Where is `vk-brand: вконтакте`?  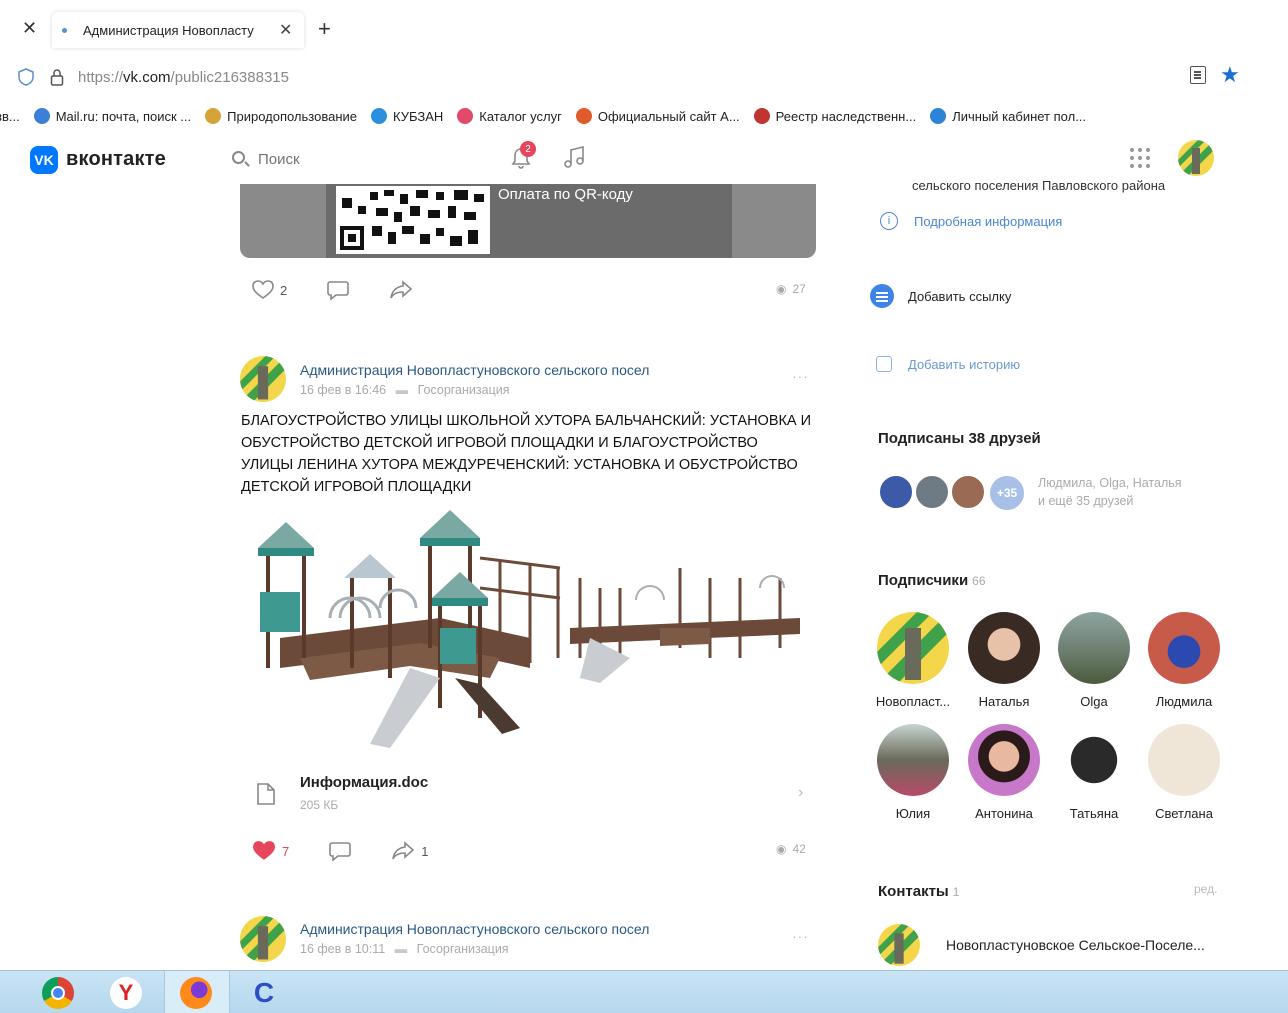
vk-brand: вконтакте is located at coordinates (116, 159).